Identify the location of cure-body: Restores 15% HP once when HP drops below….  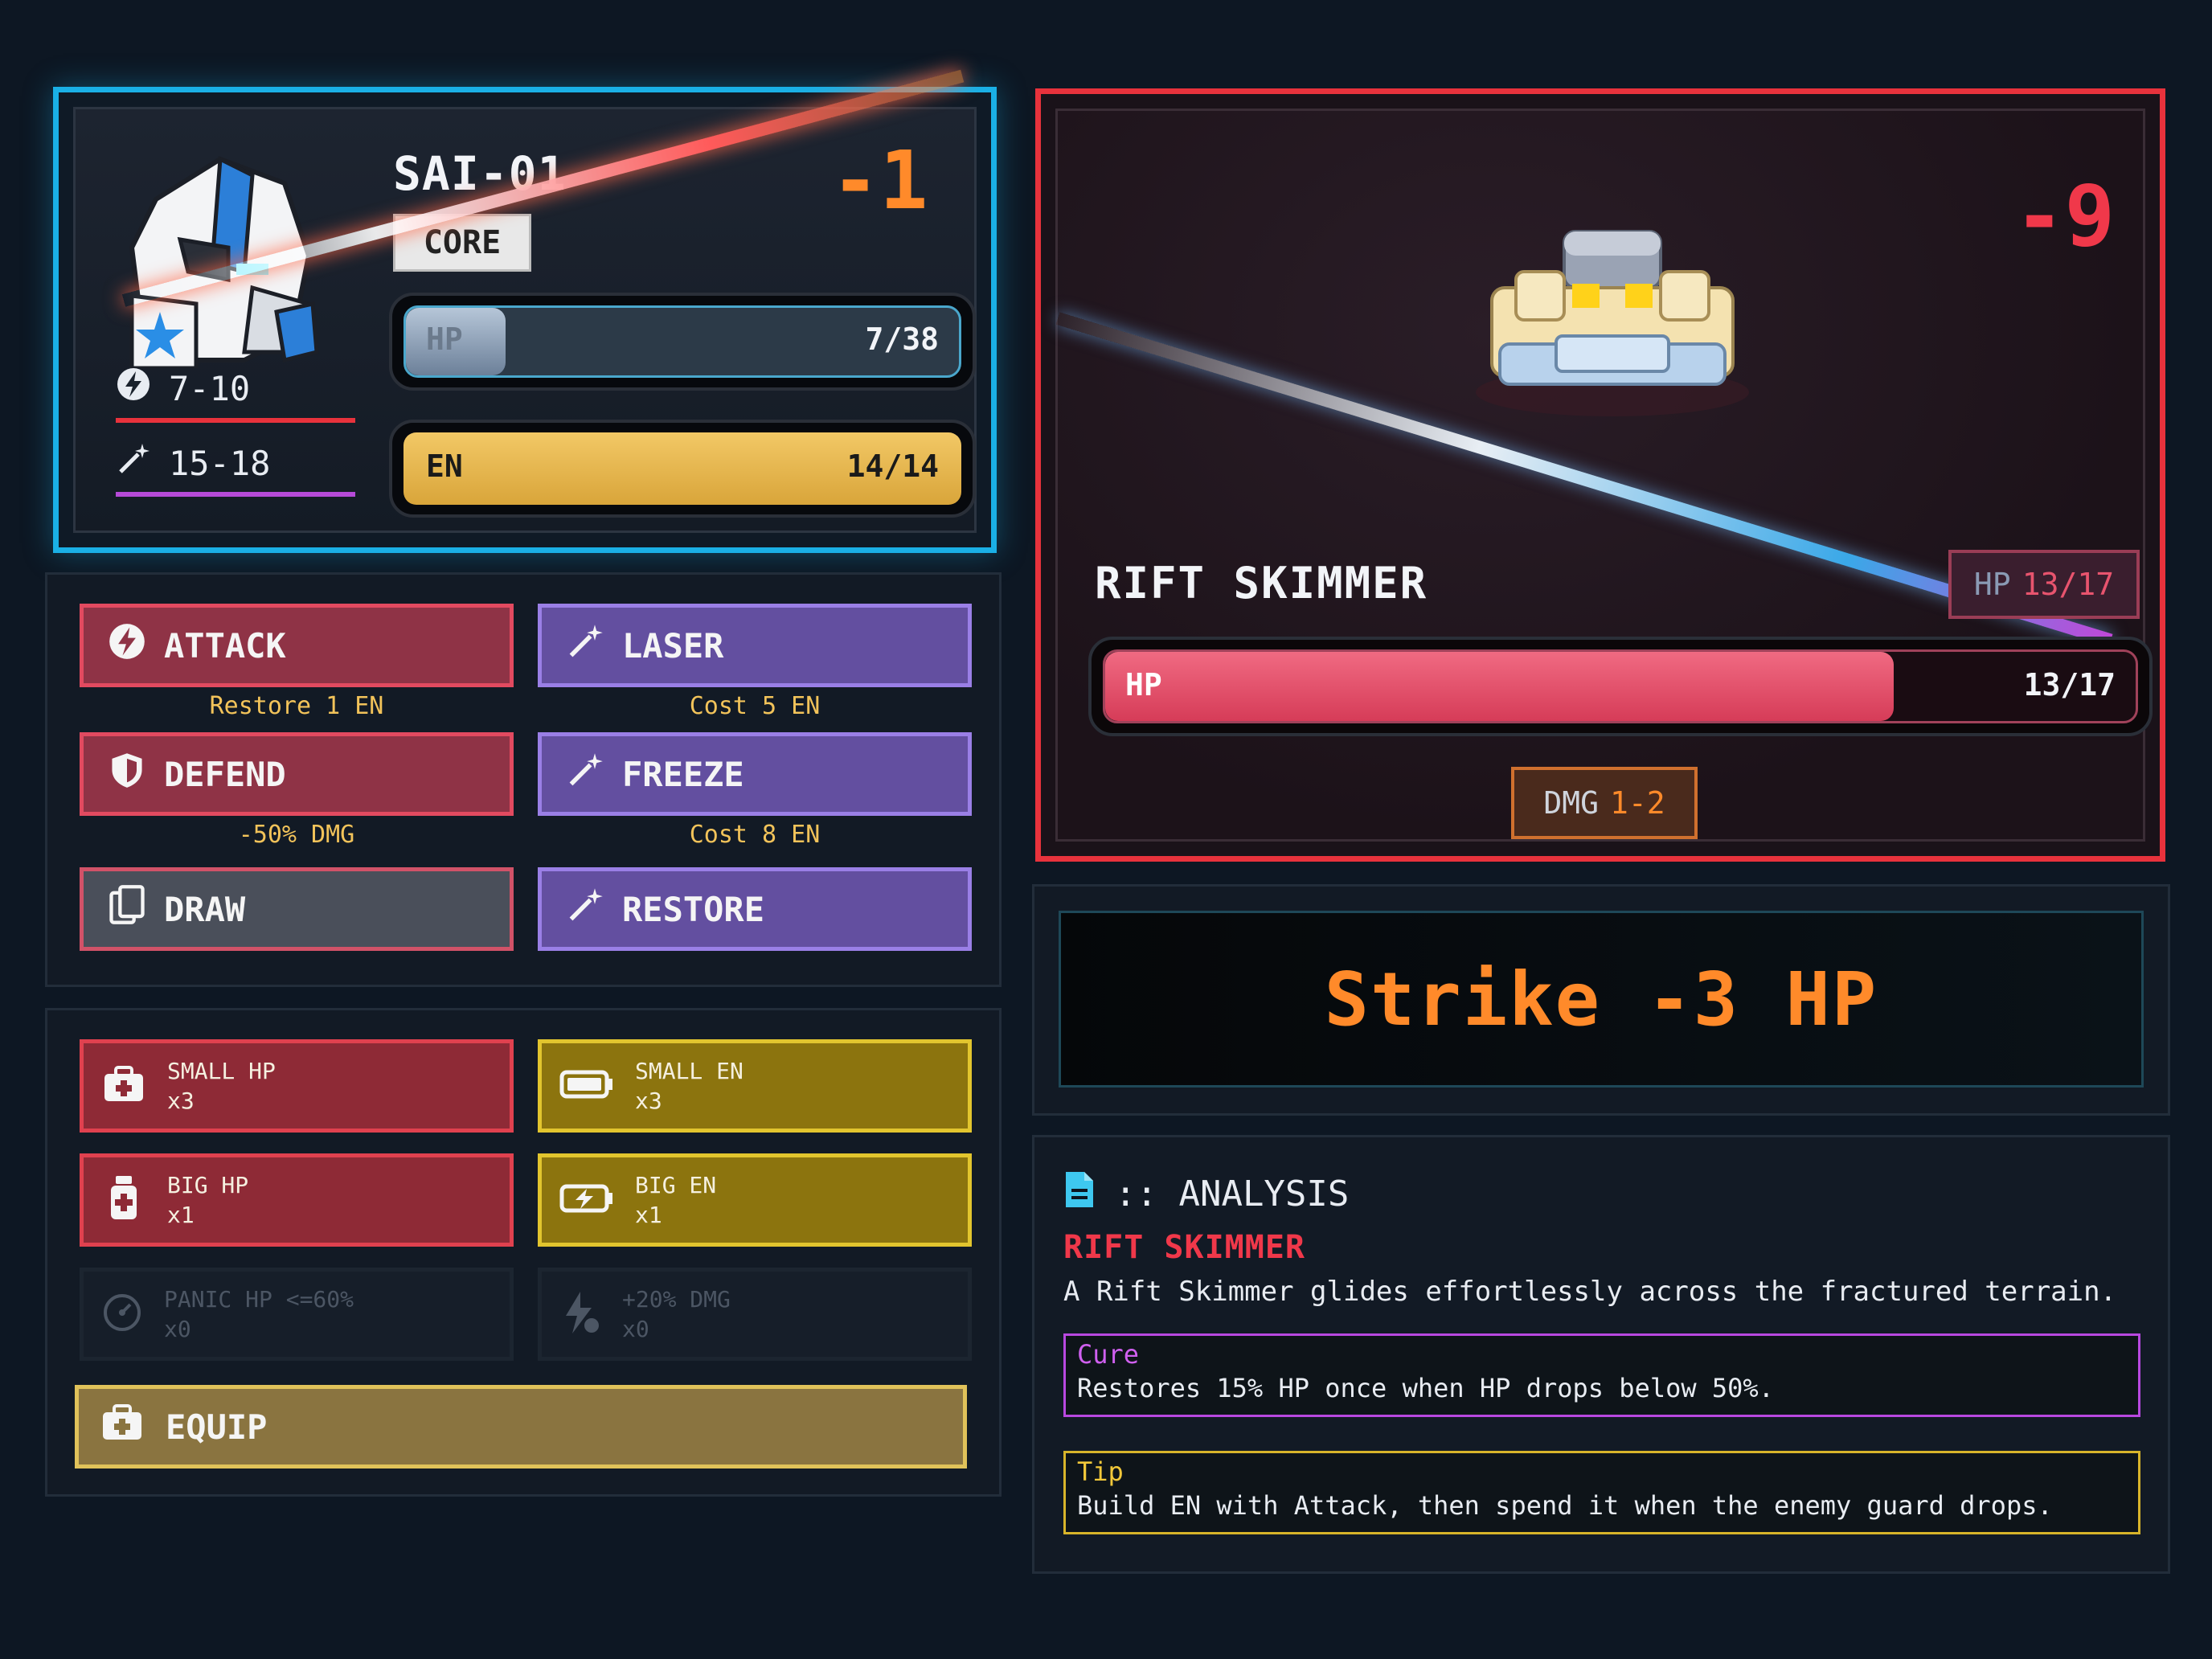
(1425, 1388).